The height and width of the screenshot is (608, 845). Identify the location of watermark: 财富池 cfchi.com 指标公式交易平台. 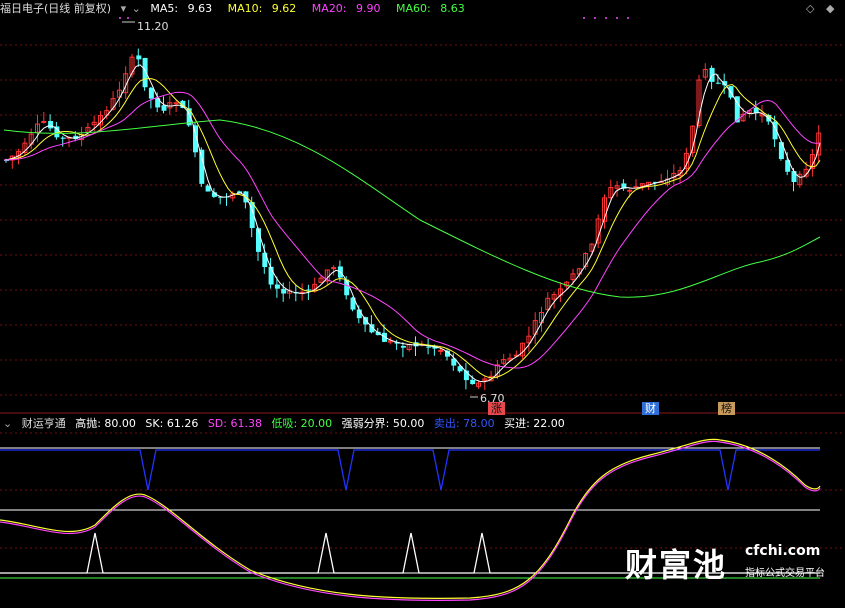
(725, 563).